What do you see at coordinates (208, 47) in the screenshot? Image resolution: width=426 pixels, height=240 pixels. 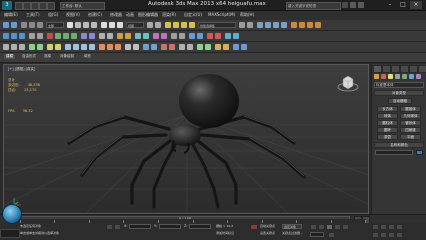 I see `bones-icon` at bounding box center [208, 47].